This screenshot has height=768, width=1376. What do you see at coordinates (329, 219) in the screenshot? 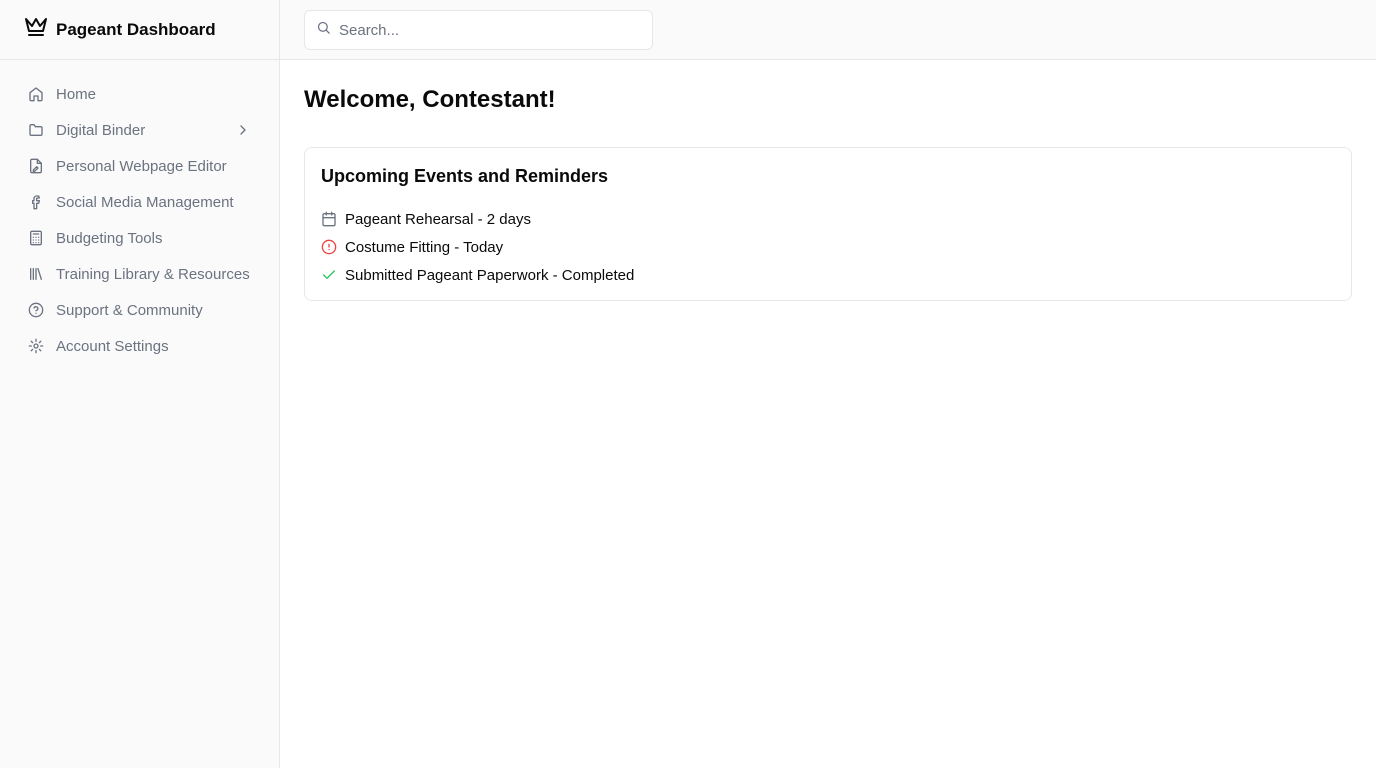
I see `calendar-icon` at bounding box center [329, 219].